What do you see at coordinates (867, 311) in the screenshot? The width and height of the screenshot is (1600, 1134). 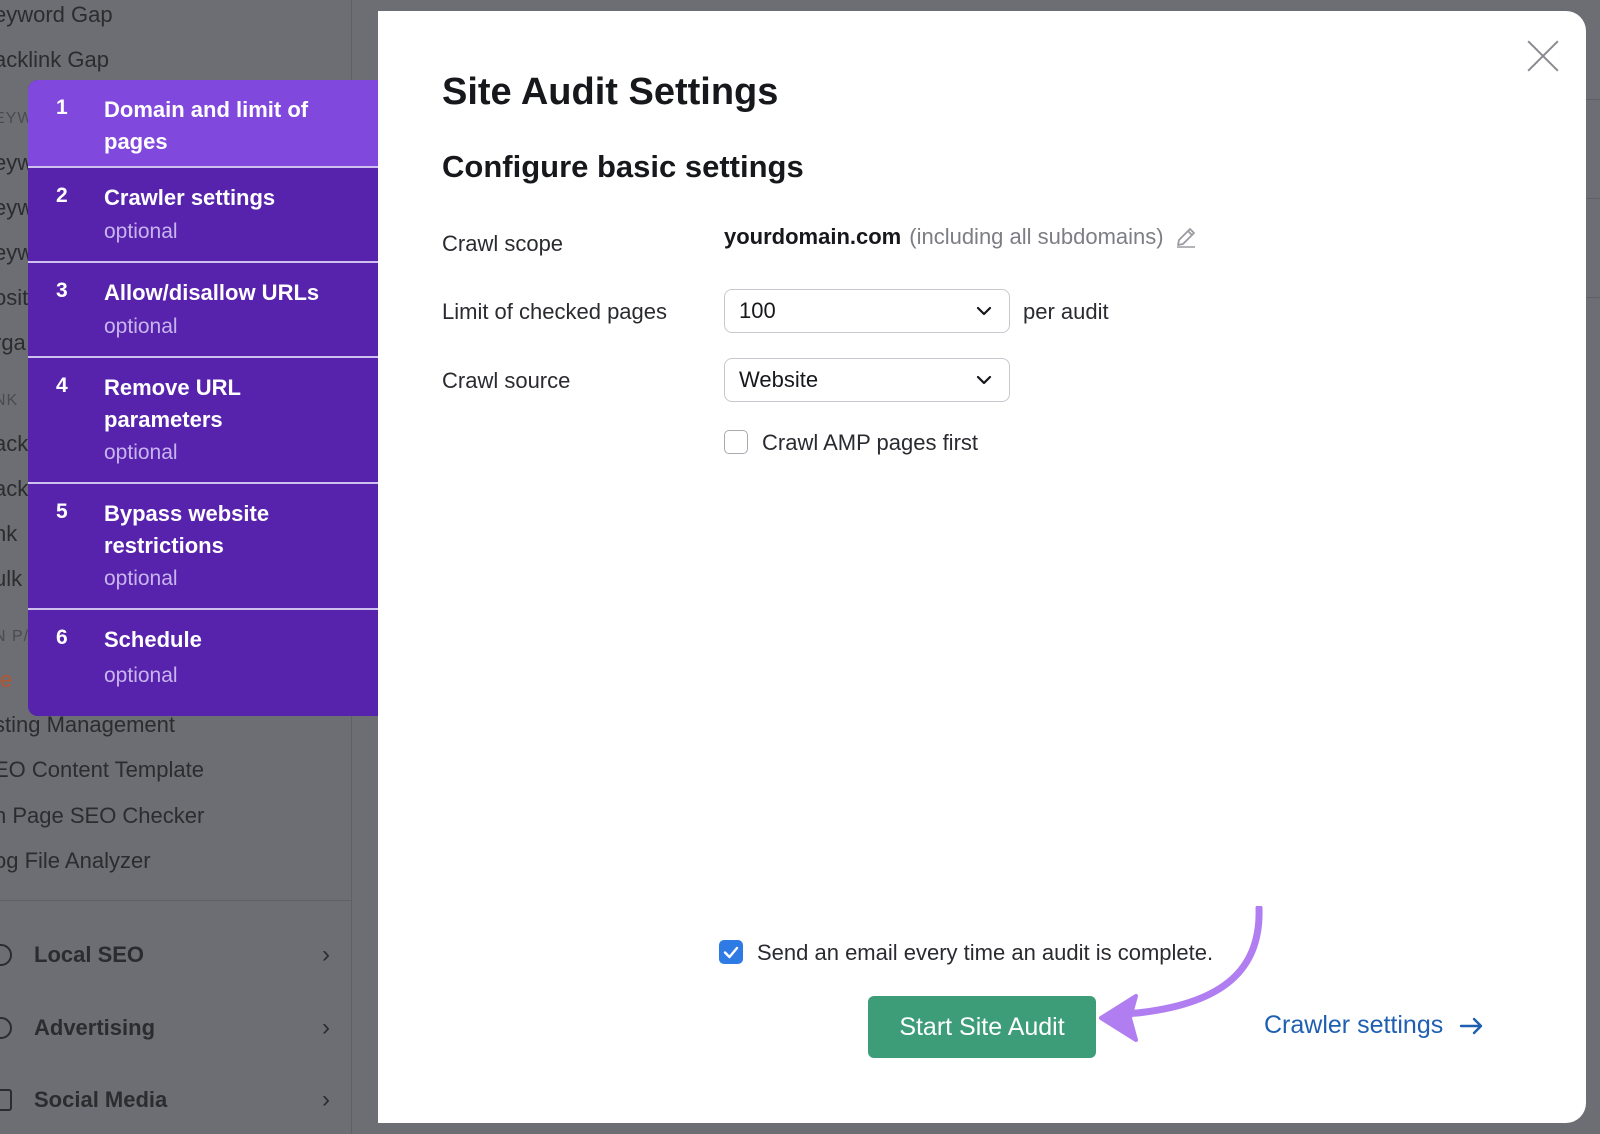 I see `limit-pages-select: 100` at bounding box center [867, 311].